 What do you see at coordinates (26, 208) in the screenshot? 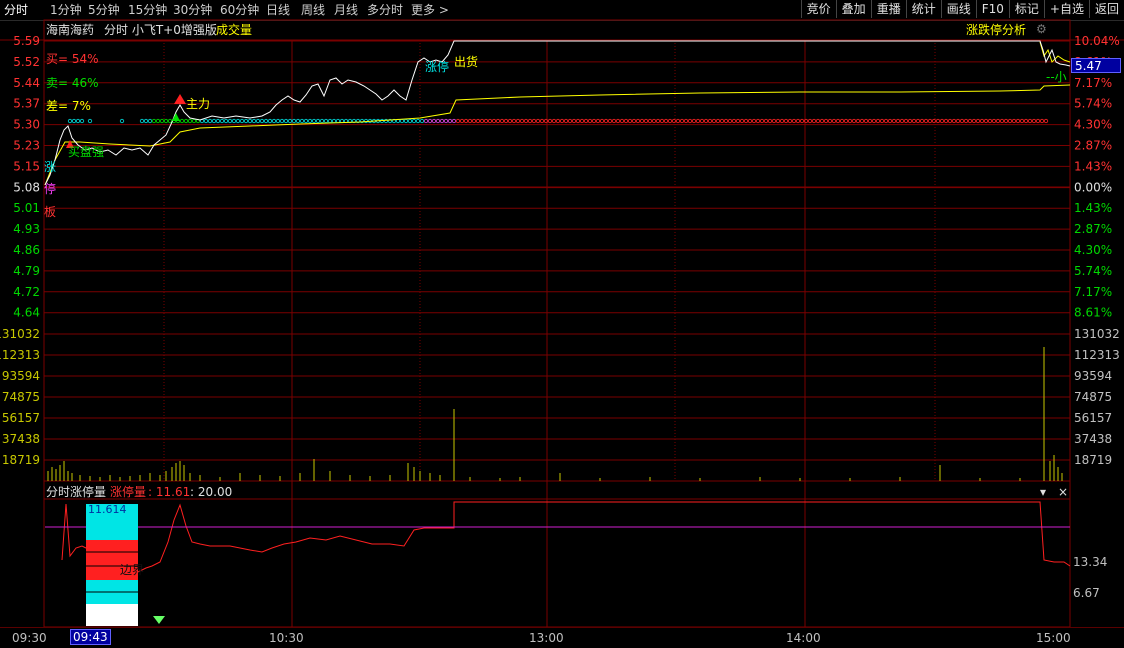
I see `price-tick: 5.01` at bounding box center [26, 208].